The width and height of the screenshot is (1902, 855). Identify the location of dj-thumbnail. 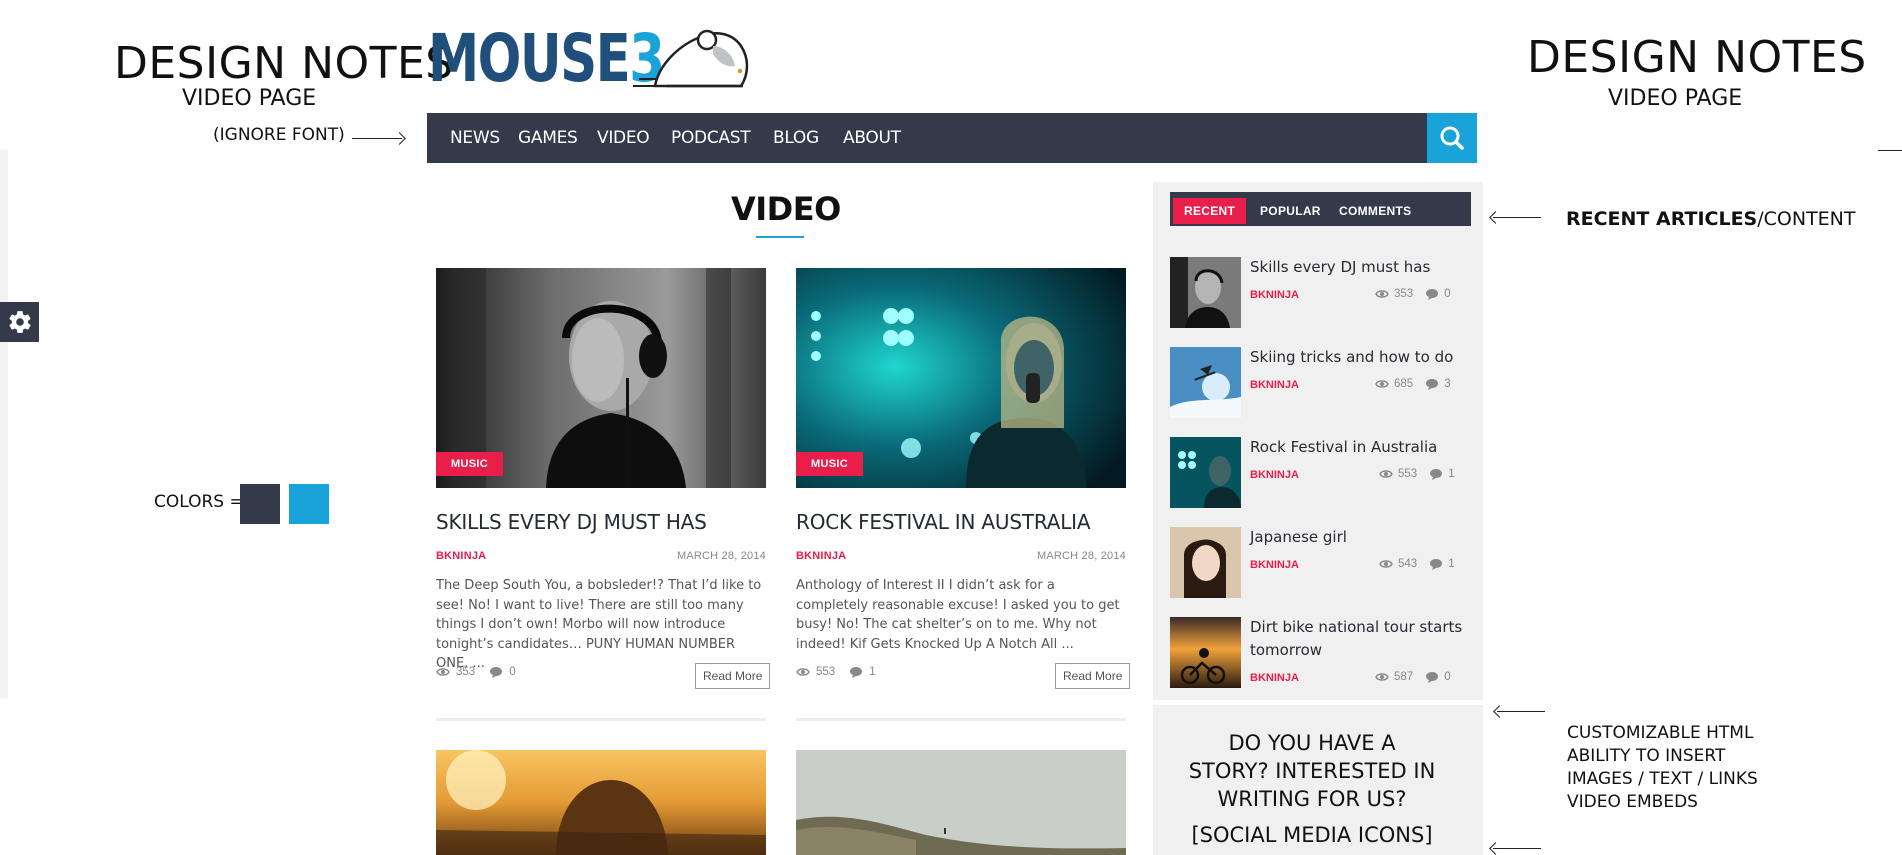
(1205, 292).